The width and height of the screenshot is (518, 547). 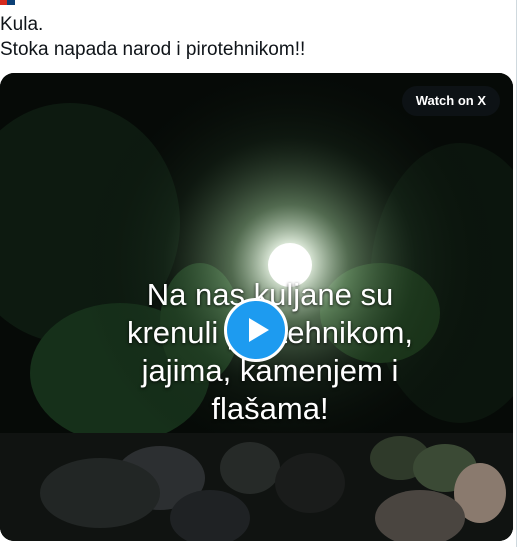 What do you see at coordinates (11, 2) in the screenshot?
I see `flag-icon` at bounding box center [11, 2].